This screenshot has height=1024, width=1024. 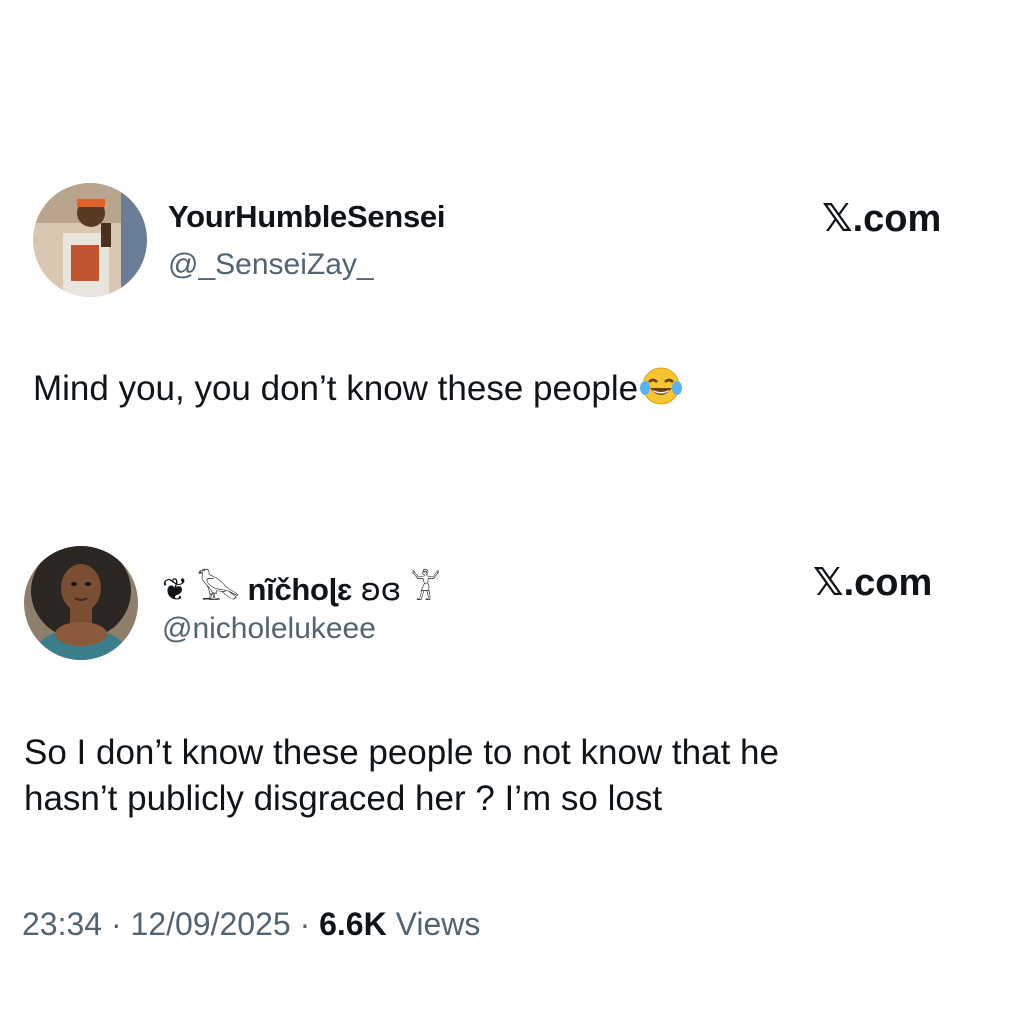 I want to click on display-name: YourHumbleSensei, so click(x=306, y=217).